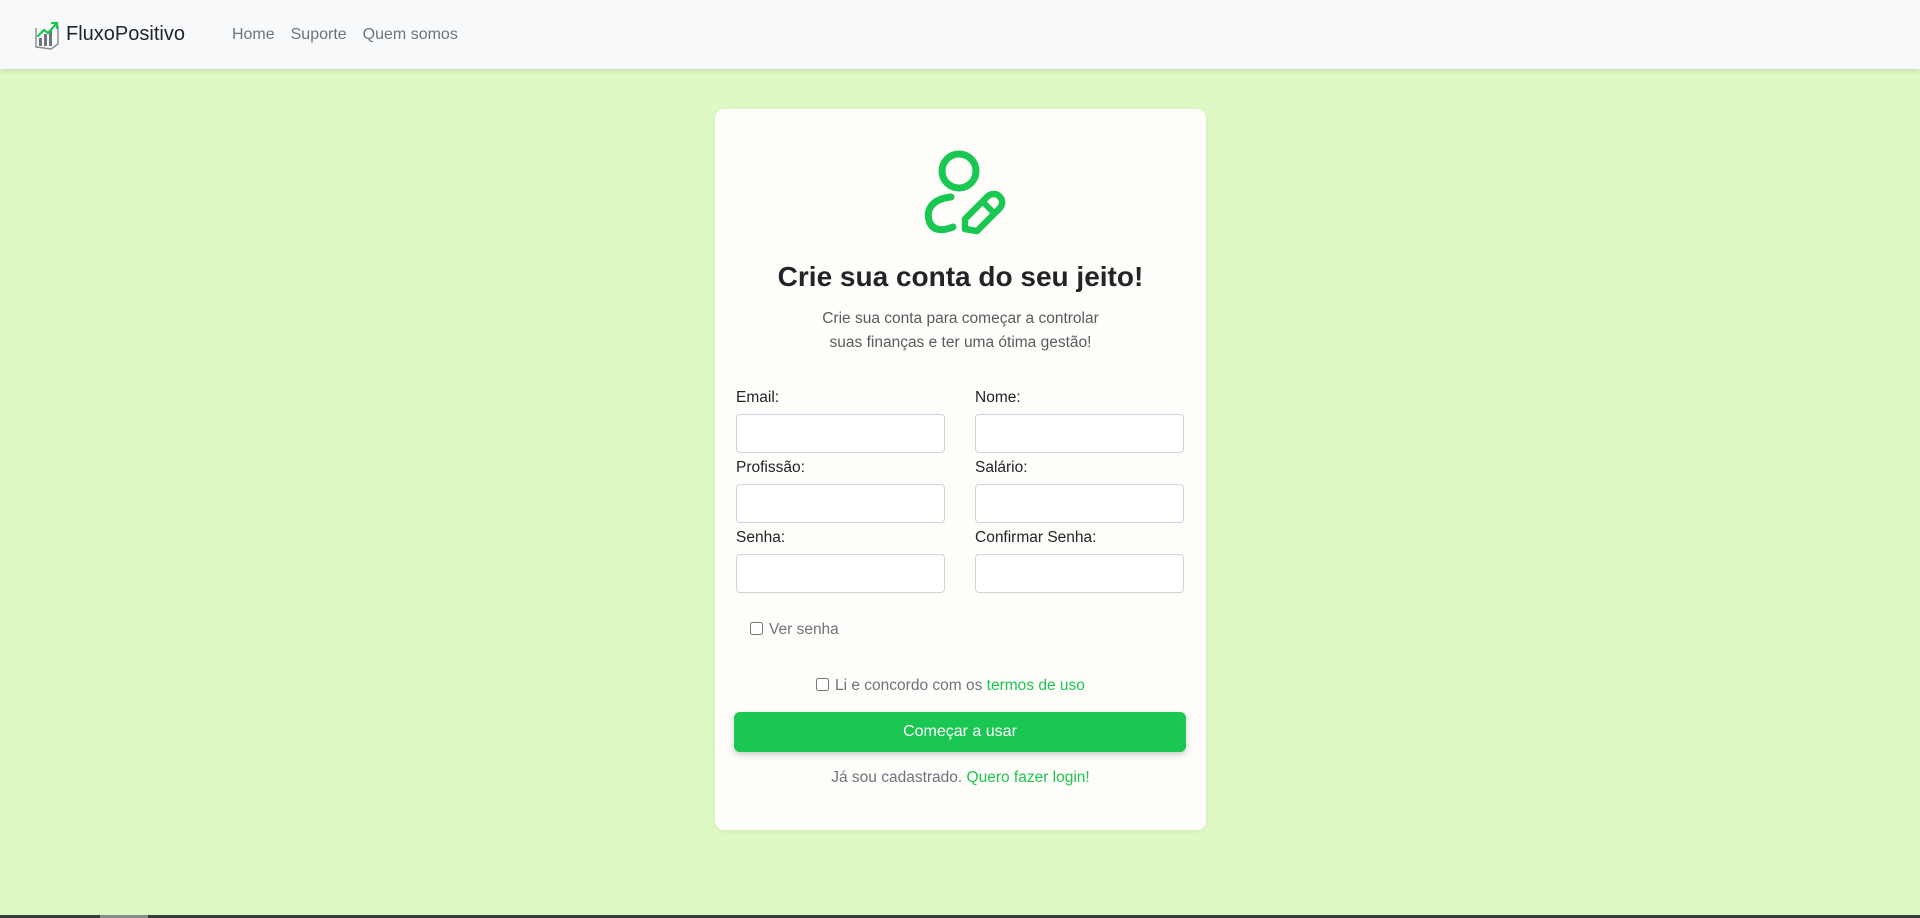  I want to click on terms-row: Li e concordo com os termos de uso, so click(950, 686).